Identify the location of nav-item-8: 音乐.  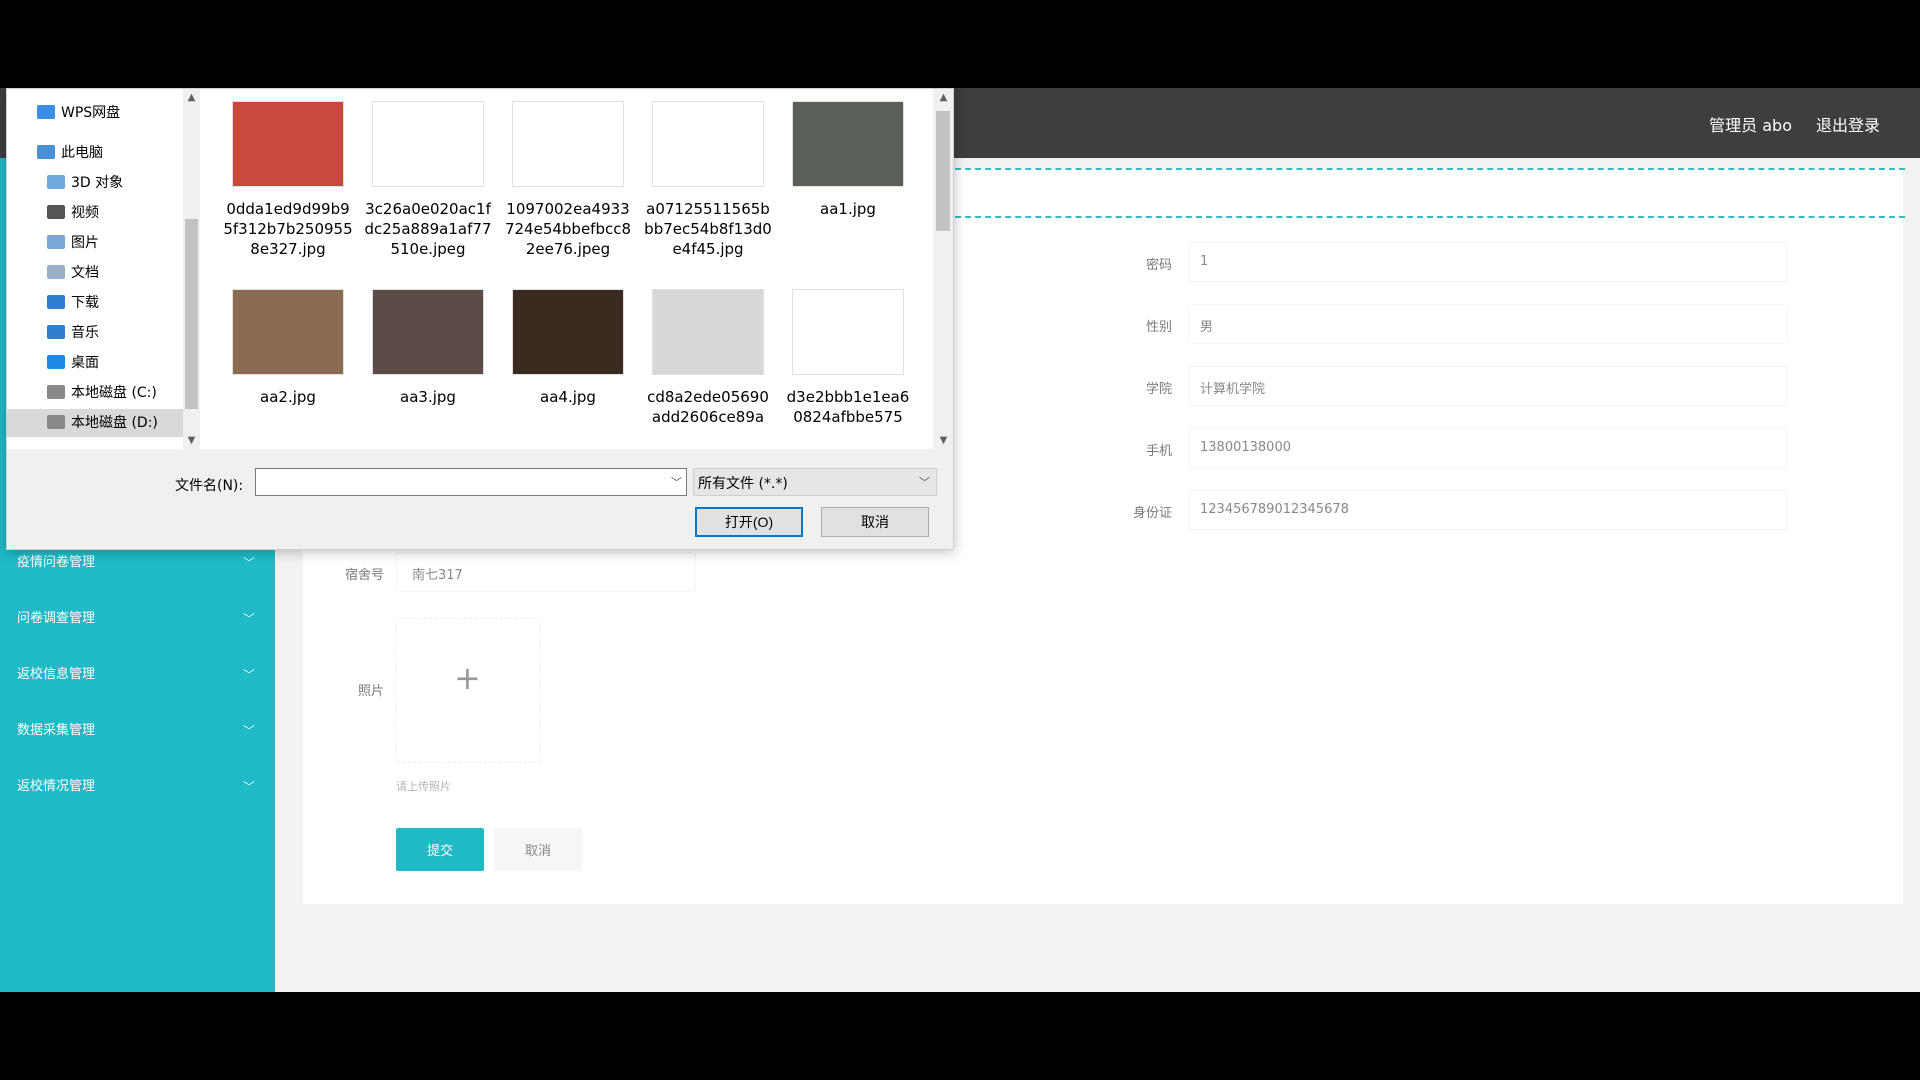
(102, 333).